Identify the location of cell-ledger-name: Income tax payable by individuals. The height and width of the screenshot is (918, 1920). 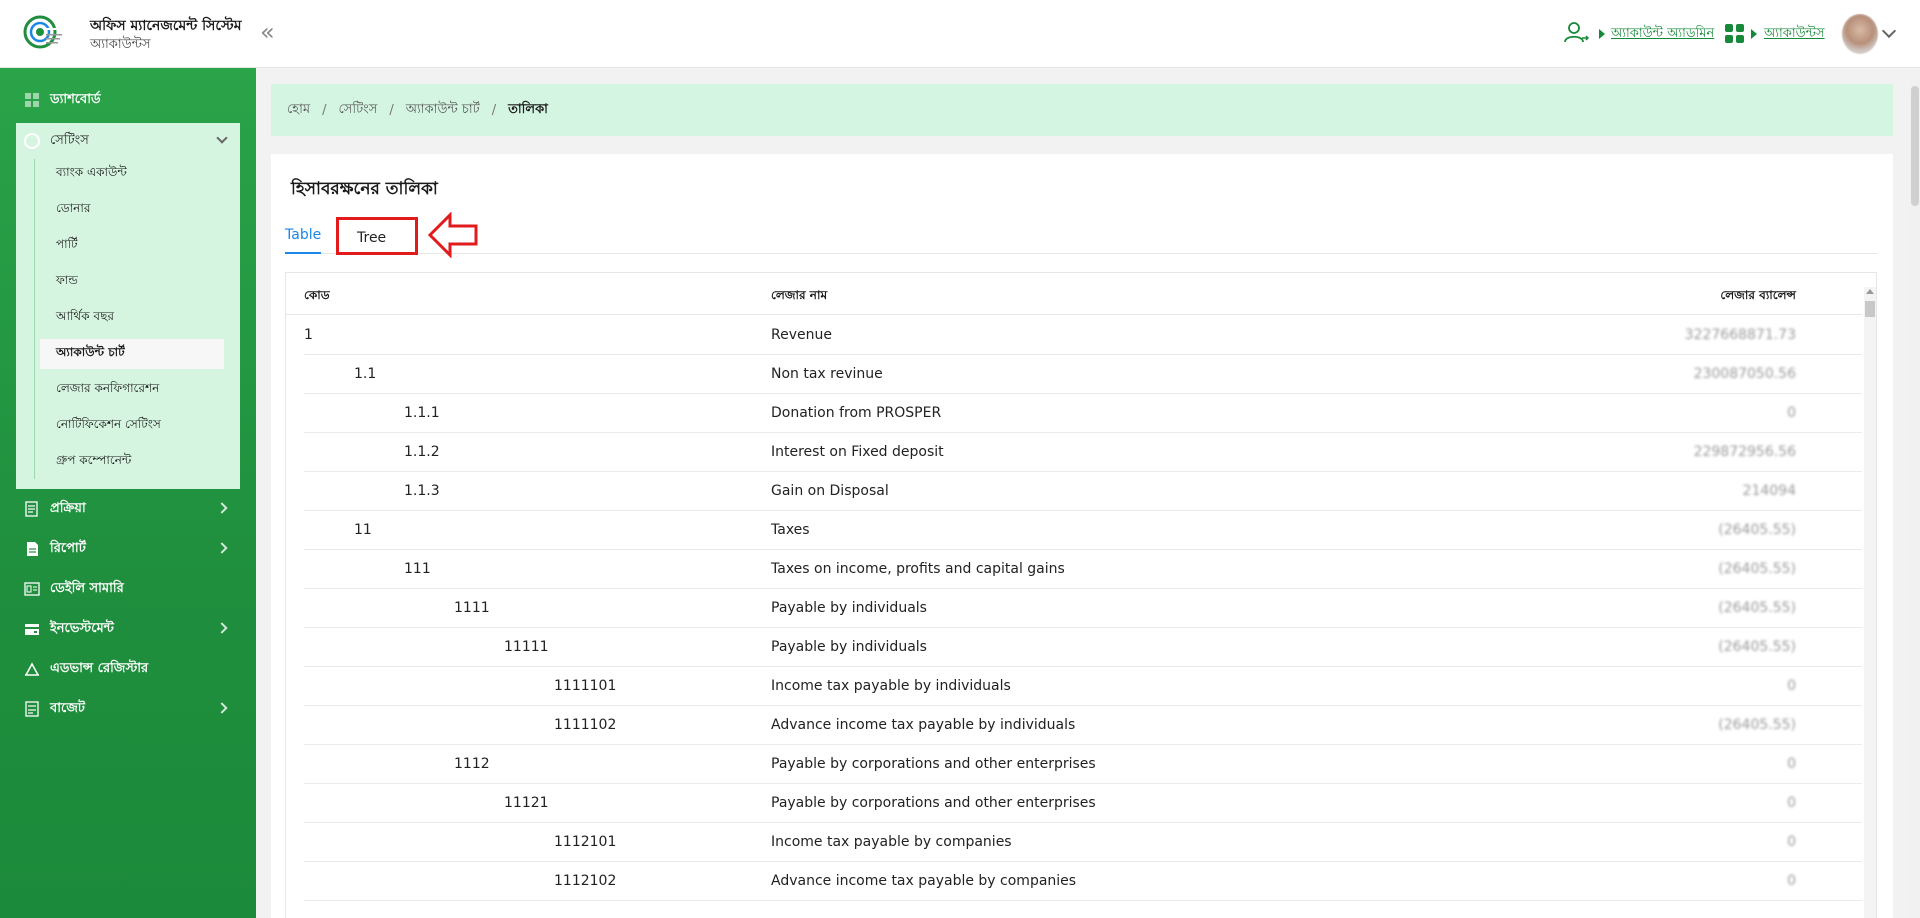
(891, 686).